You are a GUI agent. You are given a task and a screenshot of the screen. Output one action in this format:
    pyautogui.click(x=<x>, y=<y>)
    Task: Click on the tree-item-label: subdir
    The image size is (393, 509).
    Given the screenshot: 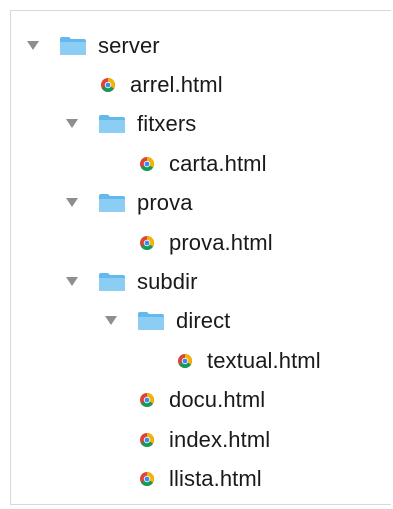 What is the action you would take?
    pyautogui.click(x=167, y=282)
    